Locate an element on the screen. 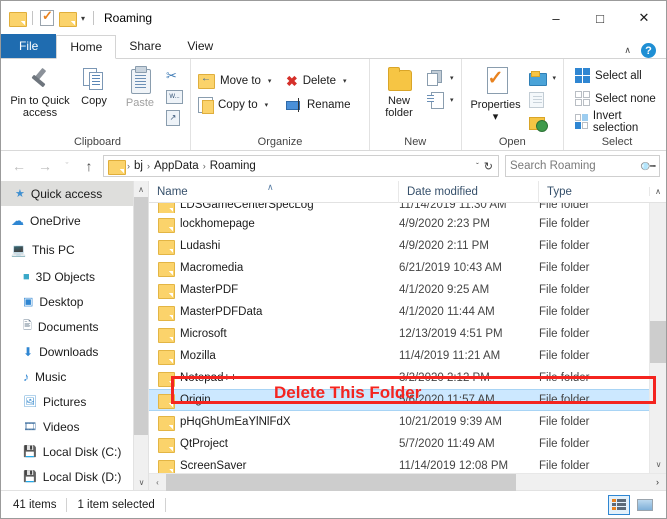 This screenshot has width=667, height=519. copy-to-button: Copy to ▾ is located at coordinates (239, 105).